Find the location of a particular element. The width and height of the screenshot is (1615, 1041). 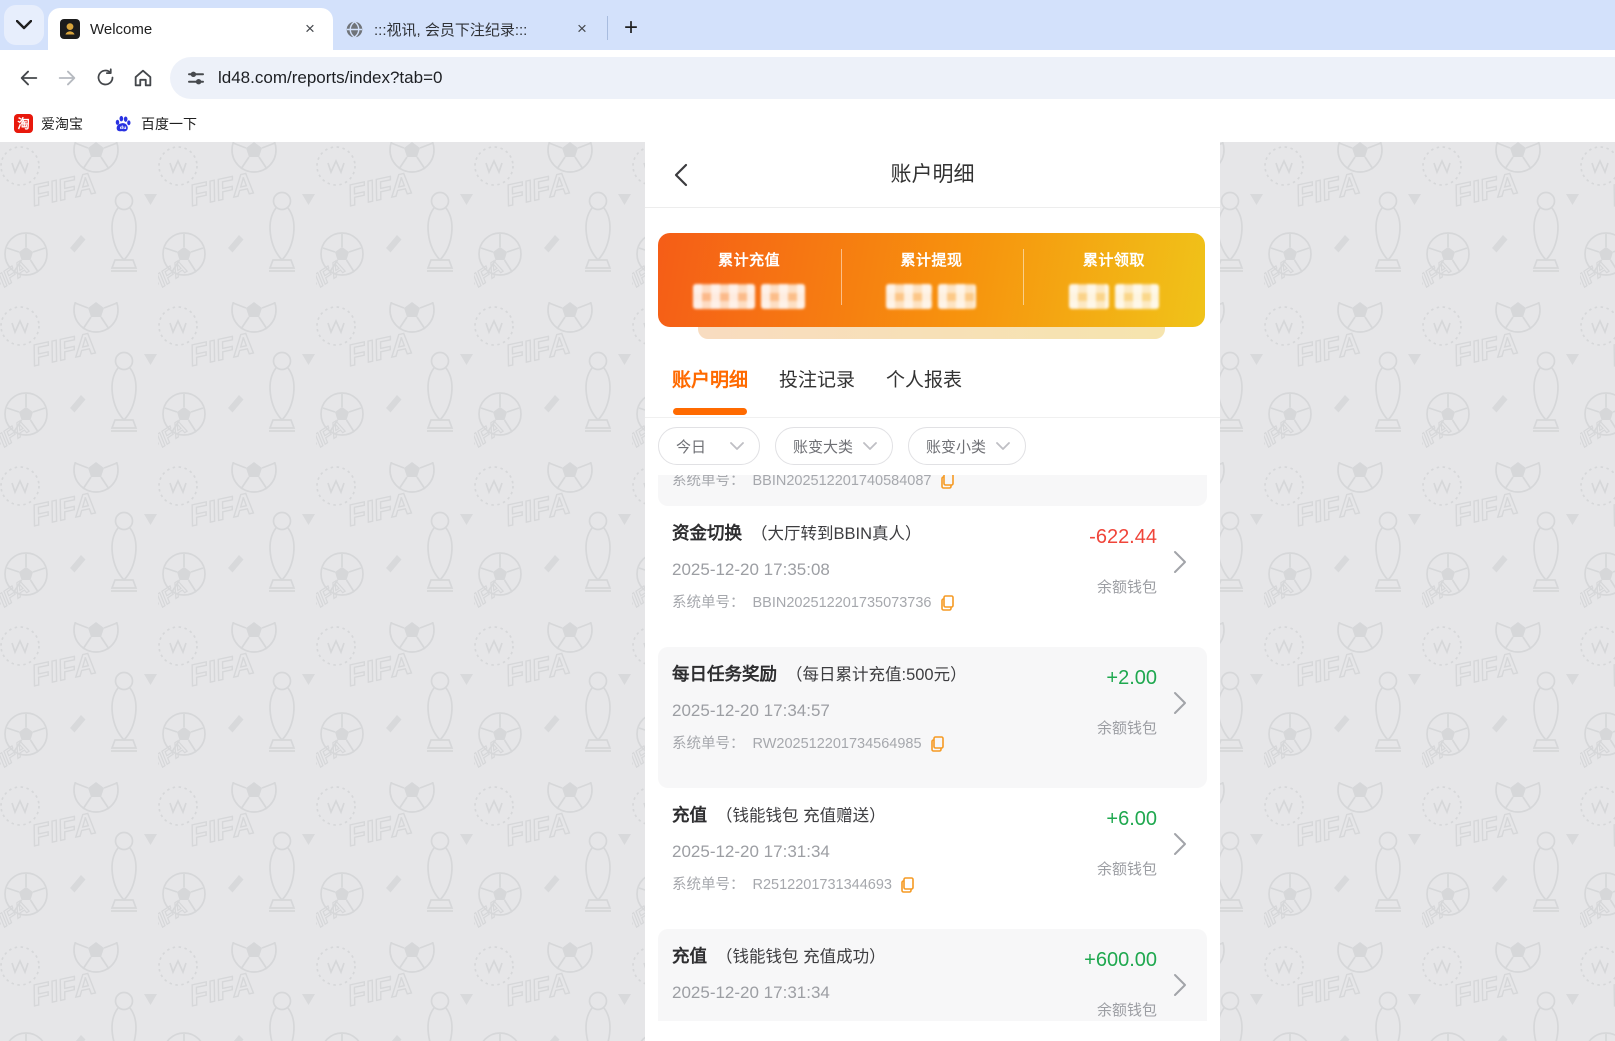

reload-button is located at coordinates (105, 78).